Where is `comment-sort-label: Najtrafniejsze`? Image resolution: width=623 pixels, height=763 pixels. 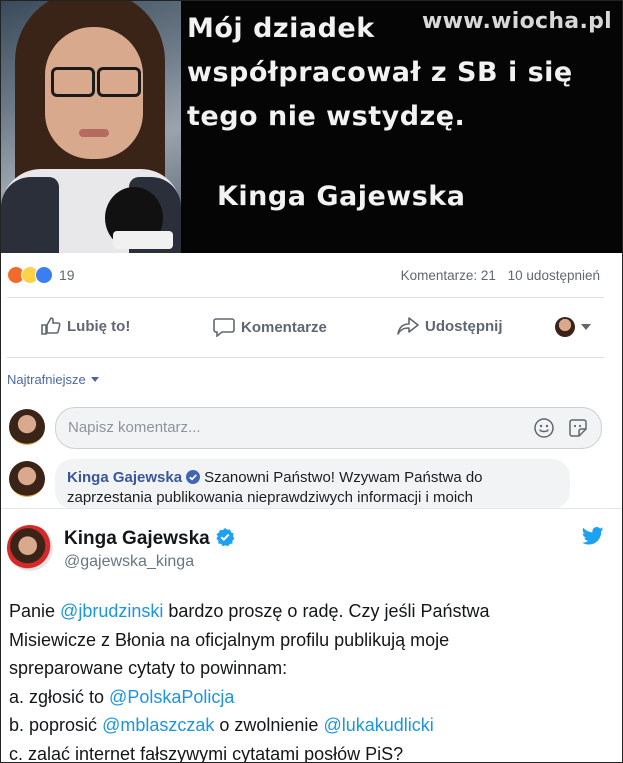
comment-sort-label: Najtrafniejsze is located at coordinates (46, 379).